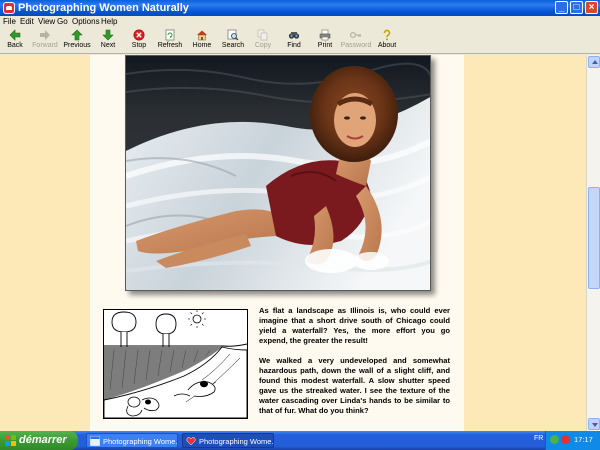 Image resolution: width=600 pixels, height=450 pixels. I want to click on network-icon, so click(554, 439).